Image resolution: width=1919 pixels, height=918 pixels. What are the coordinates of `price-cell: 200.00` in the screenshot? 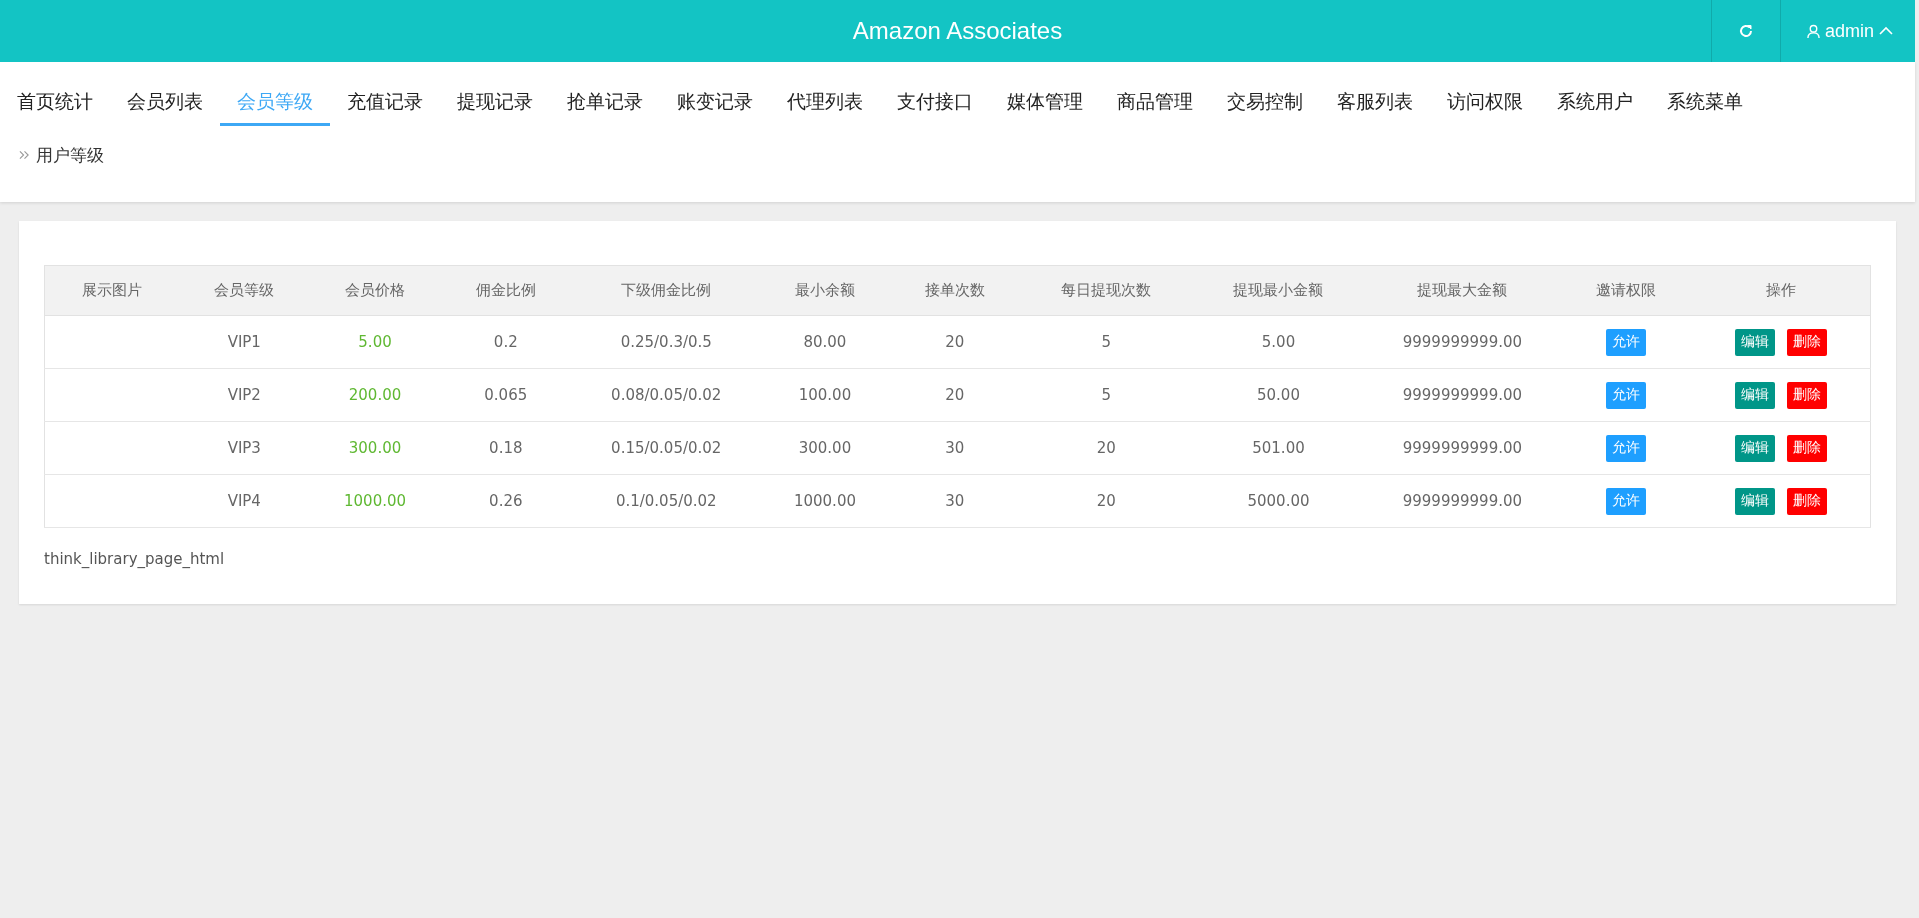 It's located at (375, 395).